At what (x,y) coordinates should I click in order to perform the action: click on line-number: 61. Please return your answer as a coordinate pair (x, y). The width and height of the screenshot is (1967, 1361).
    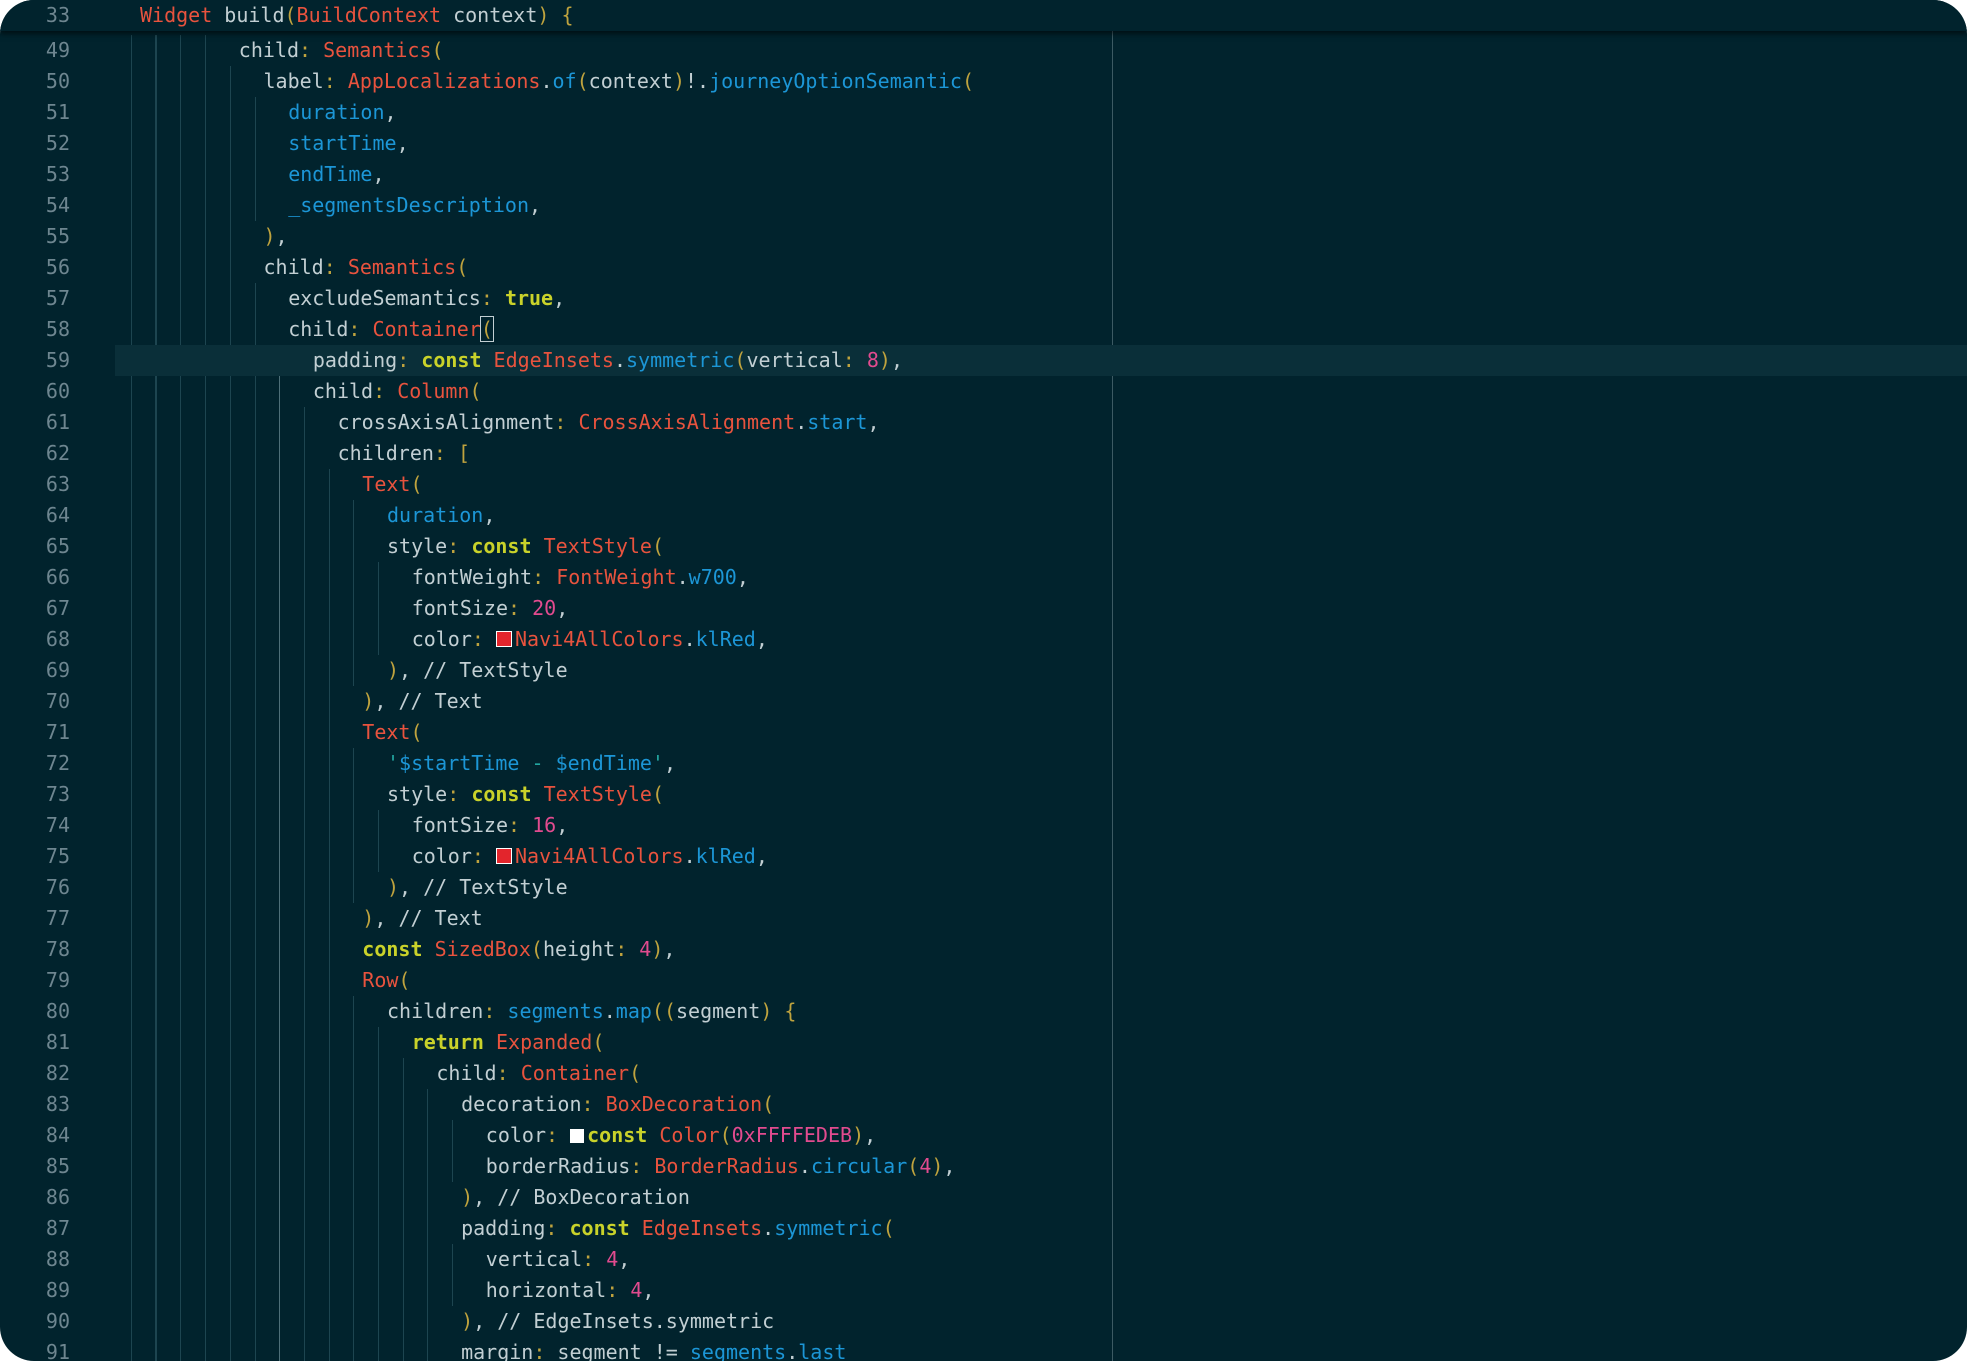
    Looking at the image, I should click on (57, 422).